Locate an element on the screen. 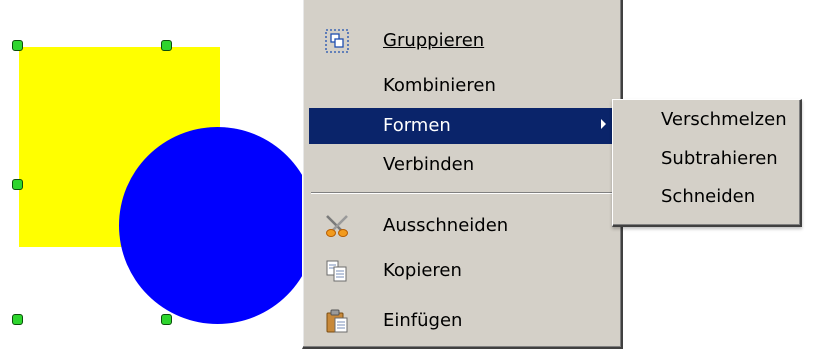  menu-item-gruppieren: Gruppieren is located at coordinates (461, 41).